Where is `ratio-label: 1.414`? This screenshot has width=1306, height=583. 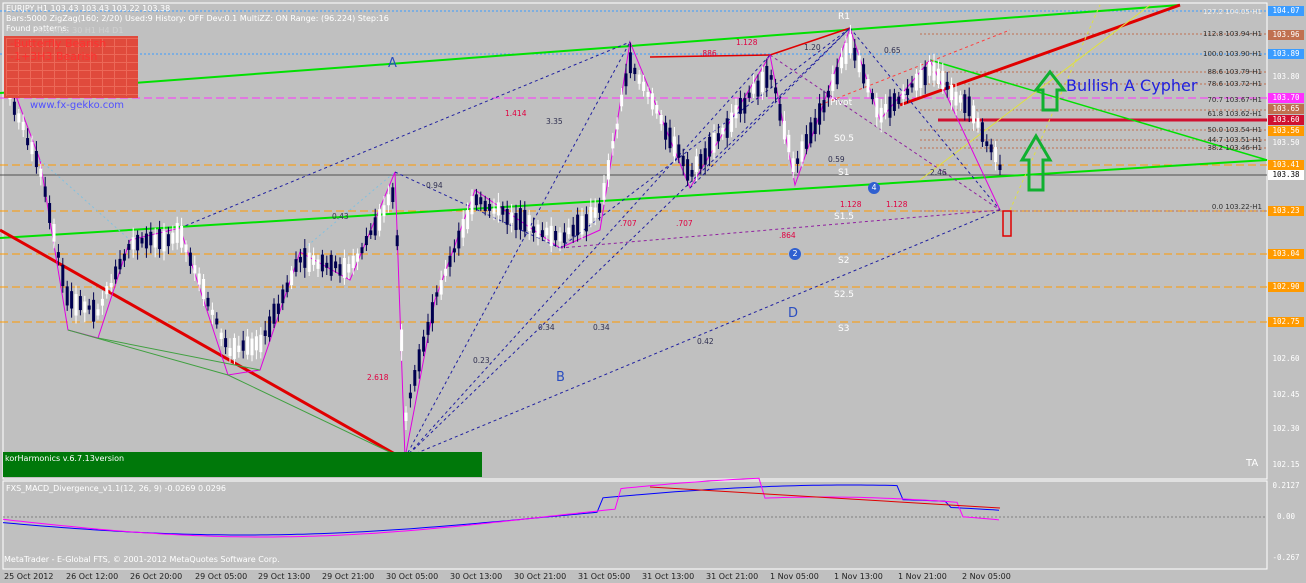 ratio-label: 1.414 is located at coordinates (516, 113).